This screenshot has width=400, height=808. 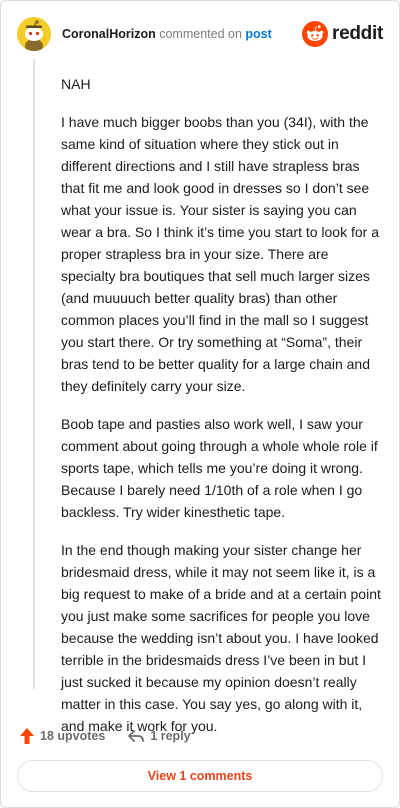 I want to click on view-comments-label: View 1 comments, so click(x=200, y=776).